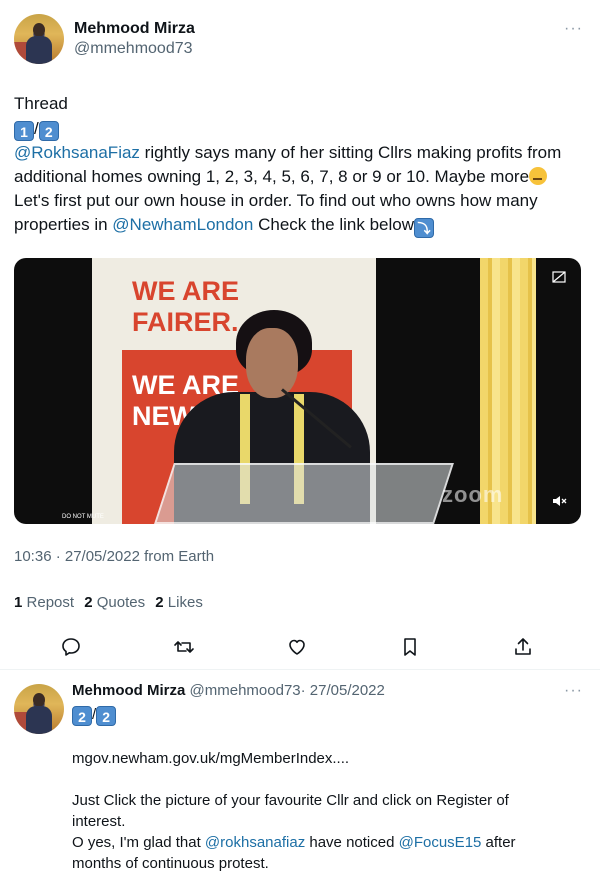  Describe the element at coordinates (333, 224) in the screenshot. I see `tweet-body-part-3: Check the link below` at that location.